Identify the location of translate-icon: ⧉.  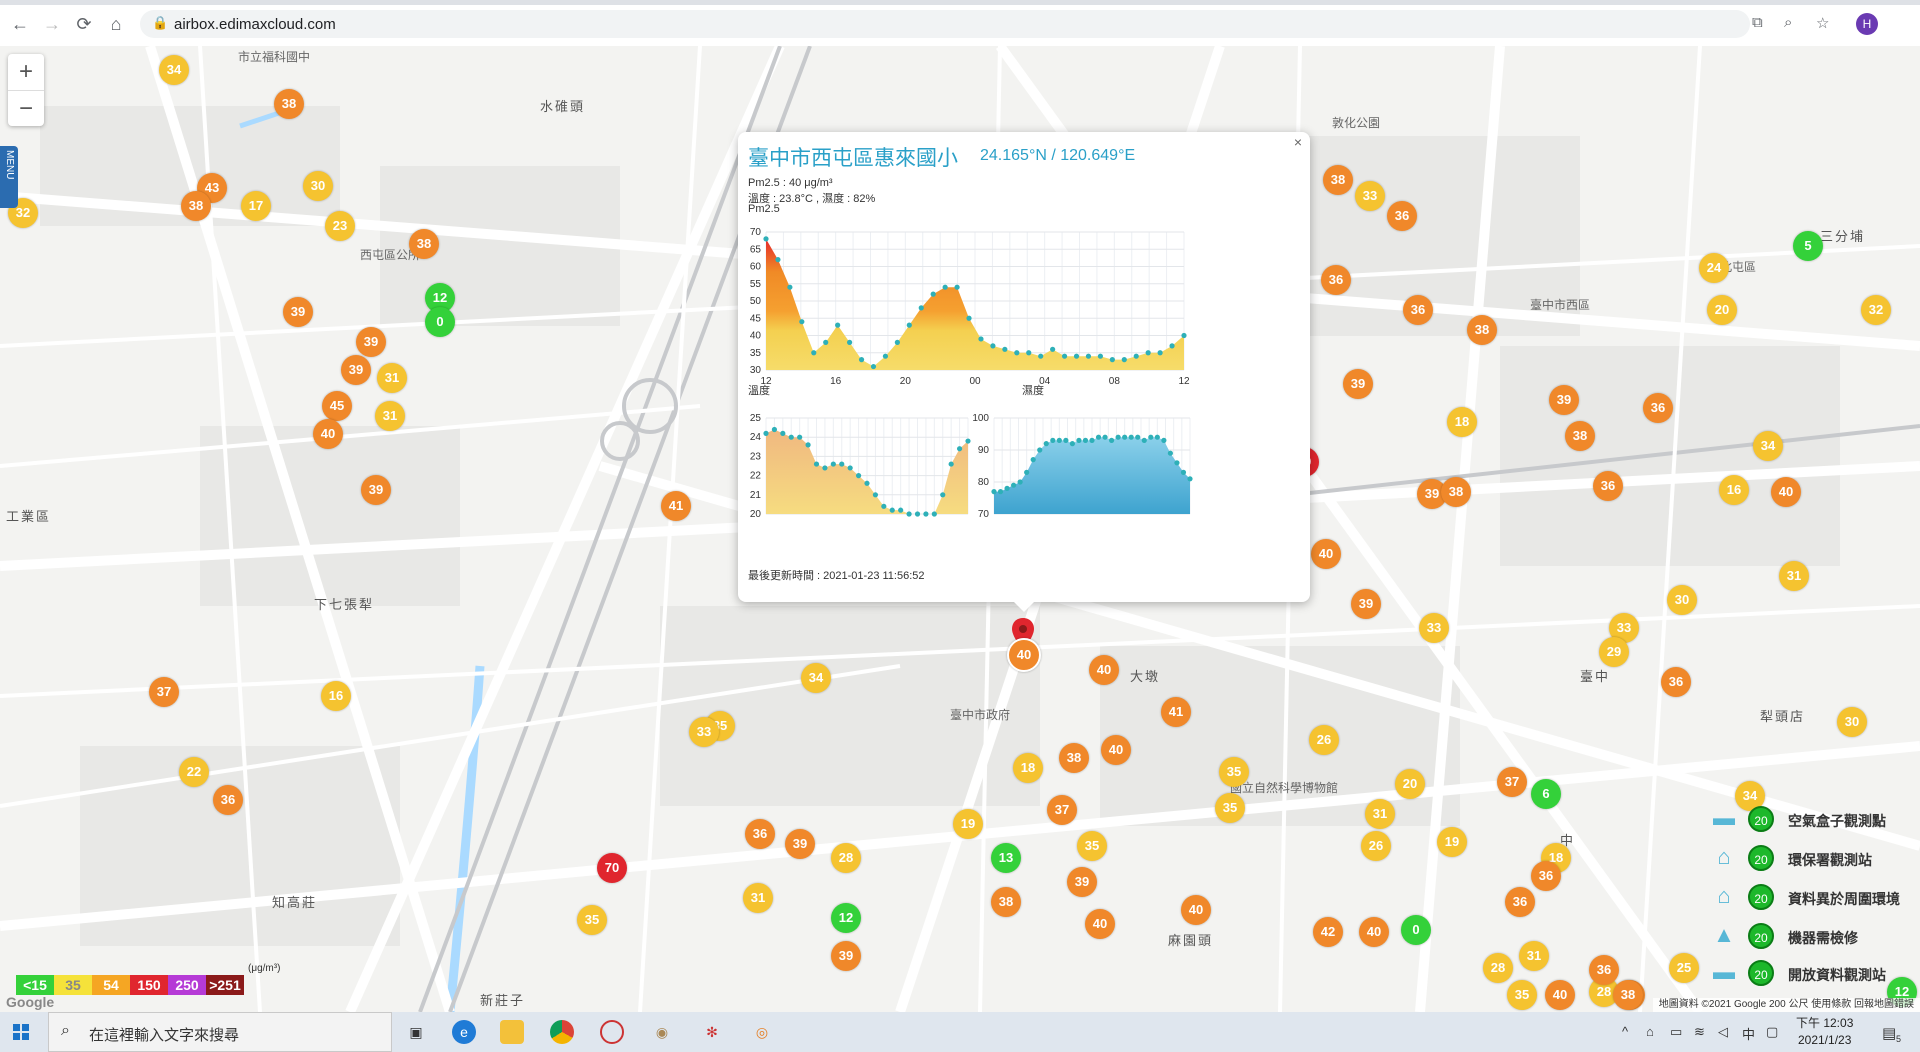
(1757, 22).